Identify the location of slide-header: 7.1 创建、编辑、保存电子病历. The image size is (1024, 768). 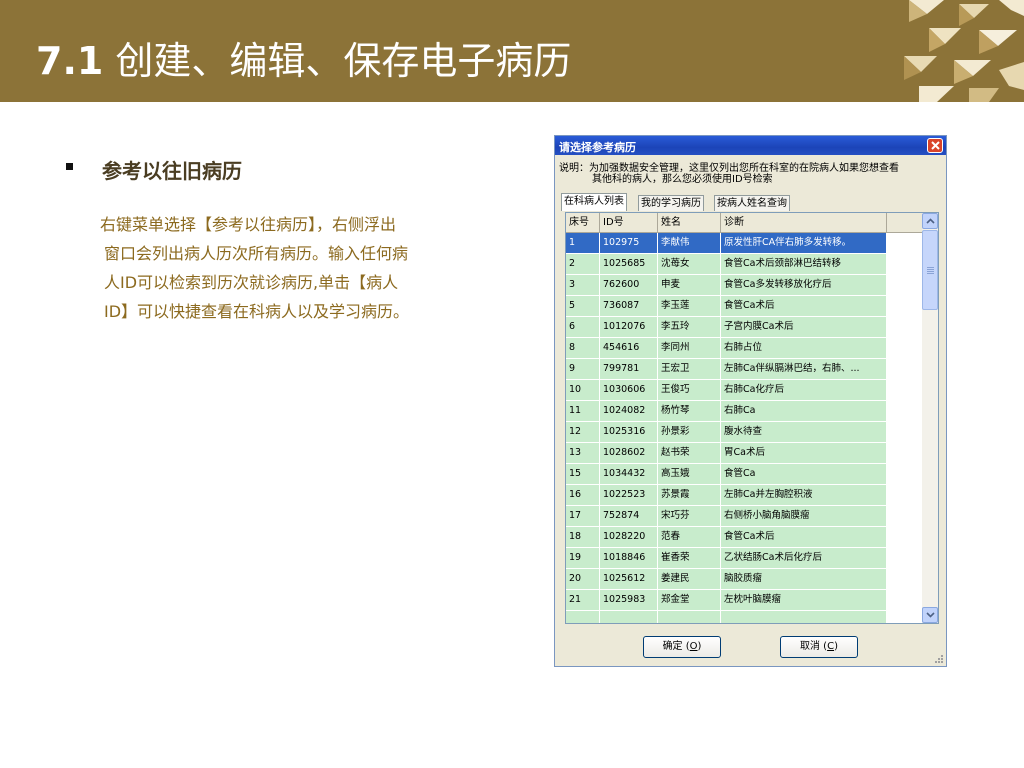
(512, 51).